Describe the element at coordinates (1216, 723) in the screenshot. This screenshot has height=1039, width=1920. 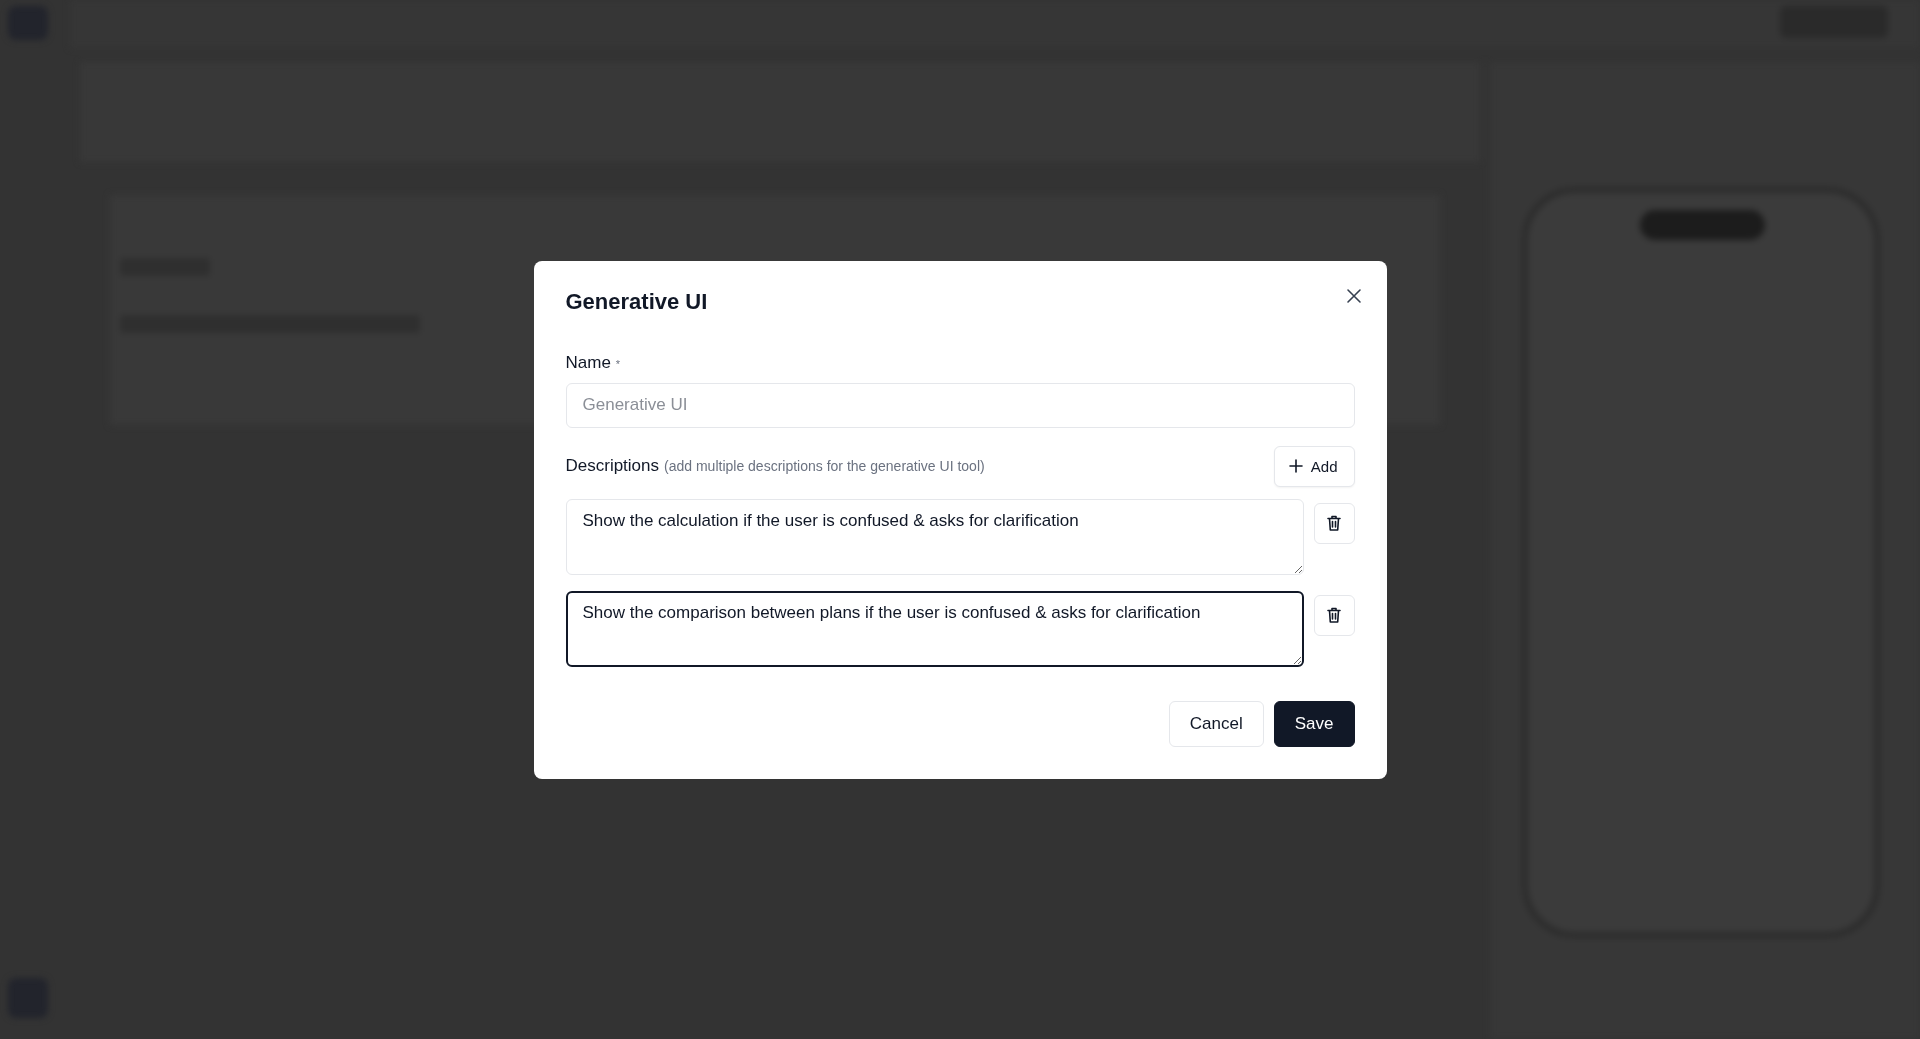
I see `cancel-button: Cancel` at that location.